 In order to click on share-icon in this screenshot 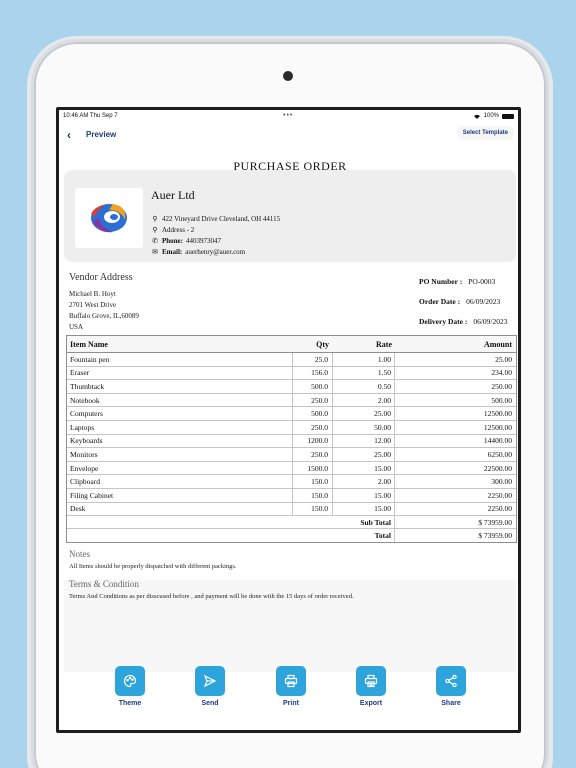, I will do `click(451, 681)`.